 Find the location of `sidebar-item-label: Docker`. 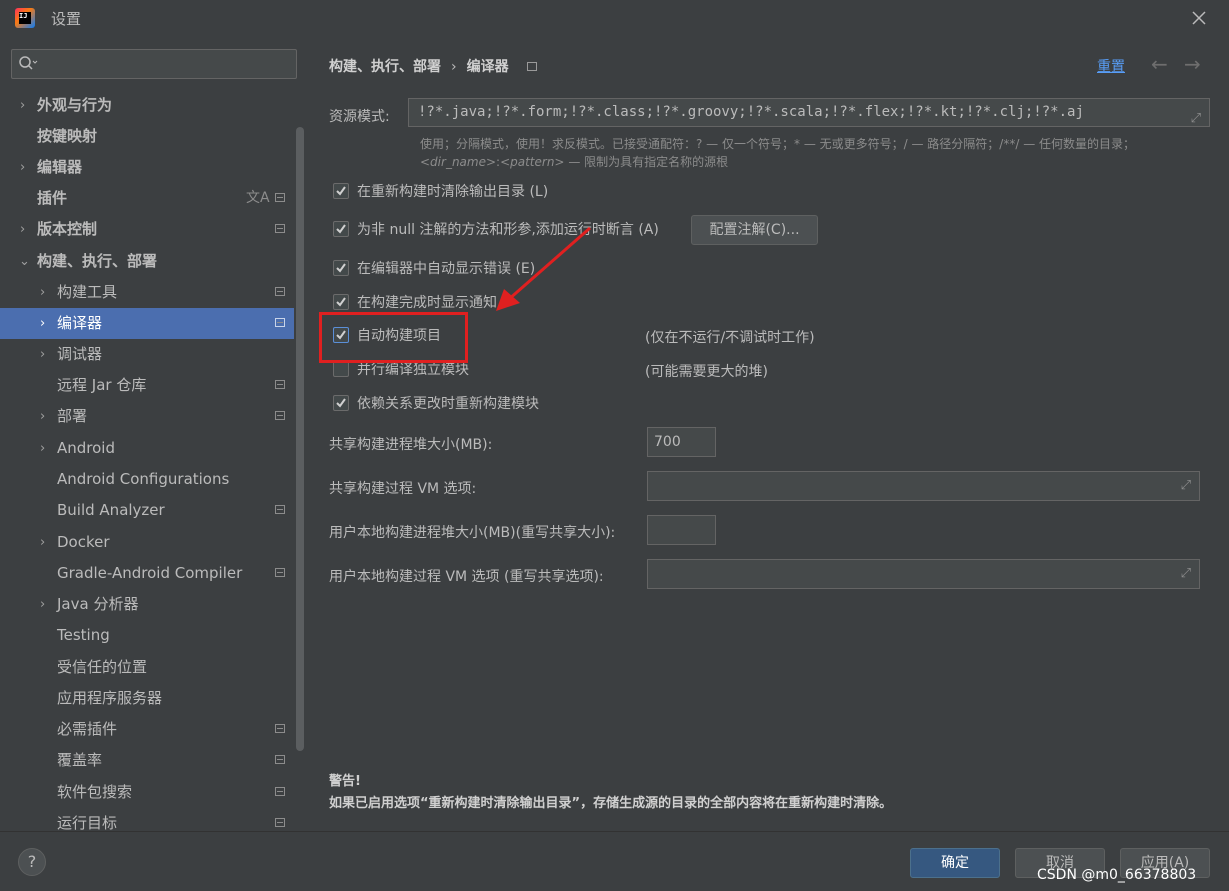

sidebar-item-label: Docker is located at coordinates (83, 542).